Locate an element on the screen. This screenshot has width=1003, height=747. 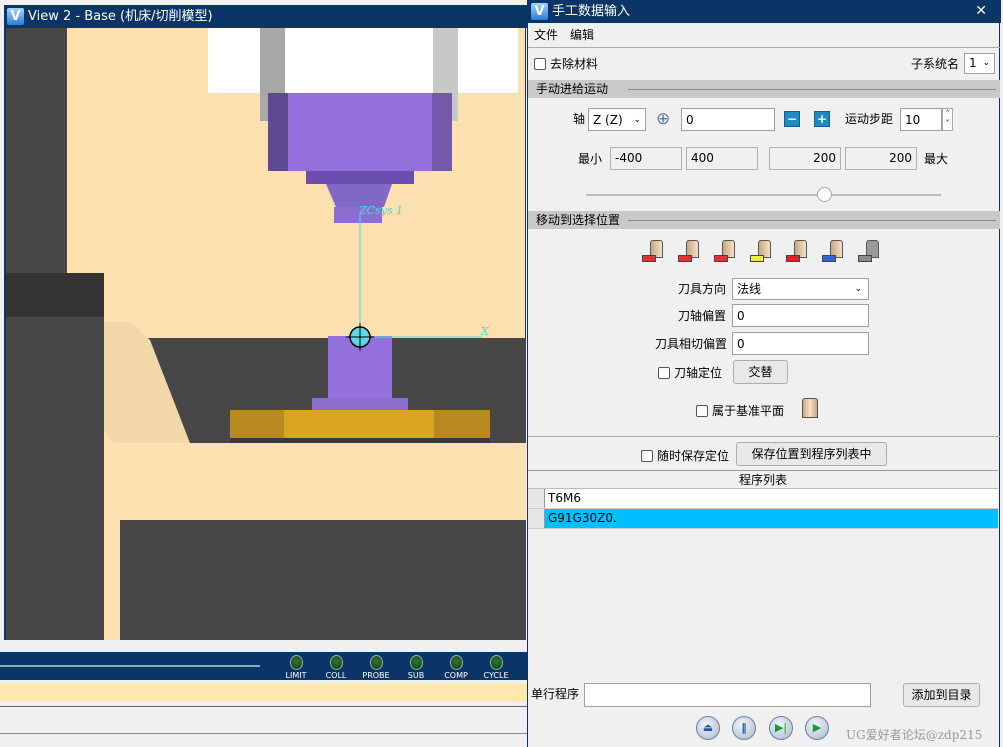
axis-select: Z (Z) ⌄ is located at coordinates (617, 119).